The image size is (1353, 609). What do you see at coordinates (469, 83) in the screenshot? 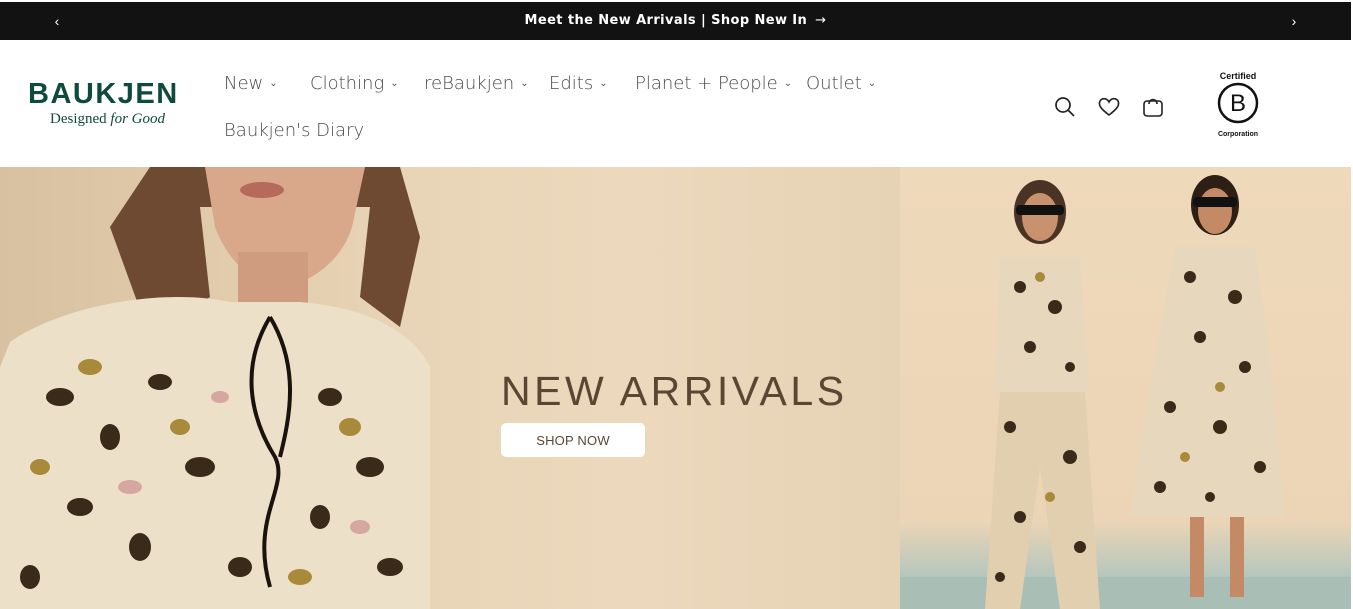
I see `nav-item-label: reBaukjen` at bounding box center [469, 83].